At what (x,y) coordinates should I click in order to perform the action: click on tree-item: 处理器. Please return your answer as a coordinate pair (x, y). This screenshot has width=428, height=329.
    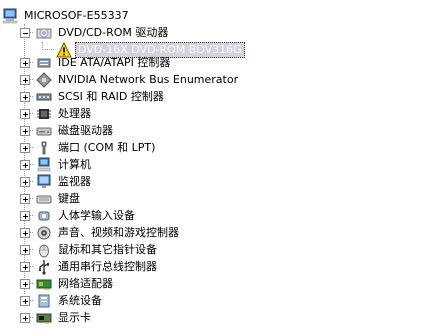
    Looking at the image, I should click on (64, 114).